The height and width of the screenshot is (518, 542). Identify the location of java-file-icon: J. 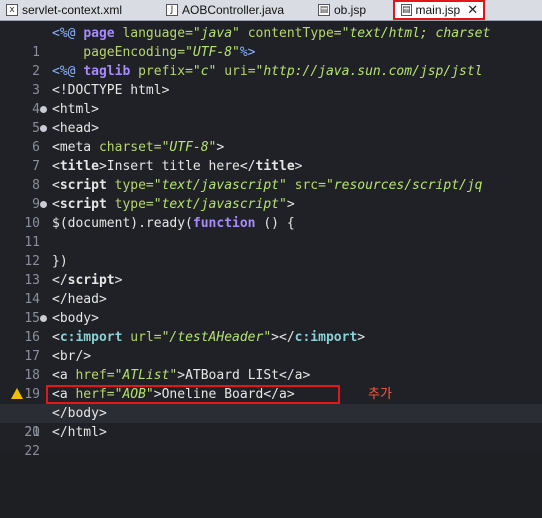
(172, 10).